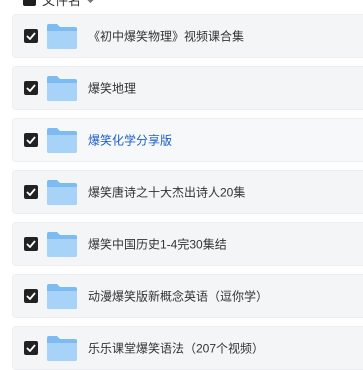 This screenshot has height=370, width=363. I want to click on list-item: 爆笑中国历史1-4完30集结, so click(187, 244).